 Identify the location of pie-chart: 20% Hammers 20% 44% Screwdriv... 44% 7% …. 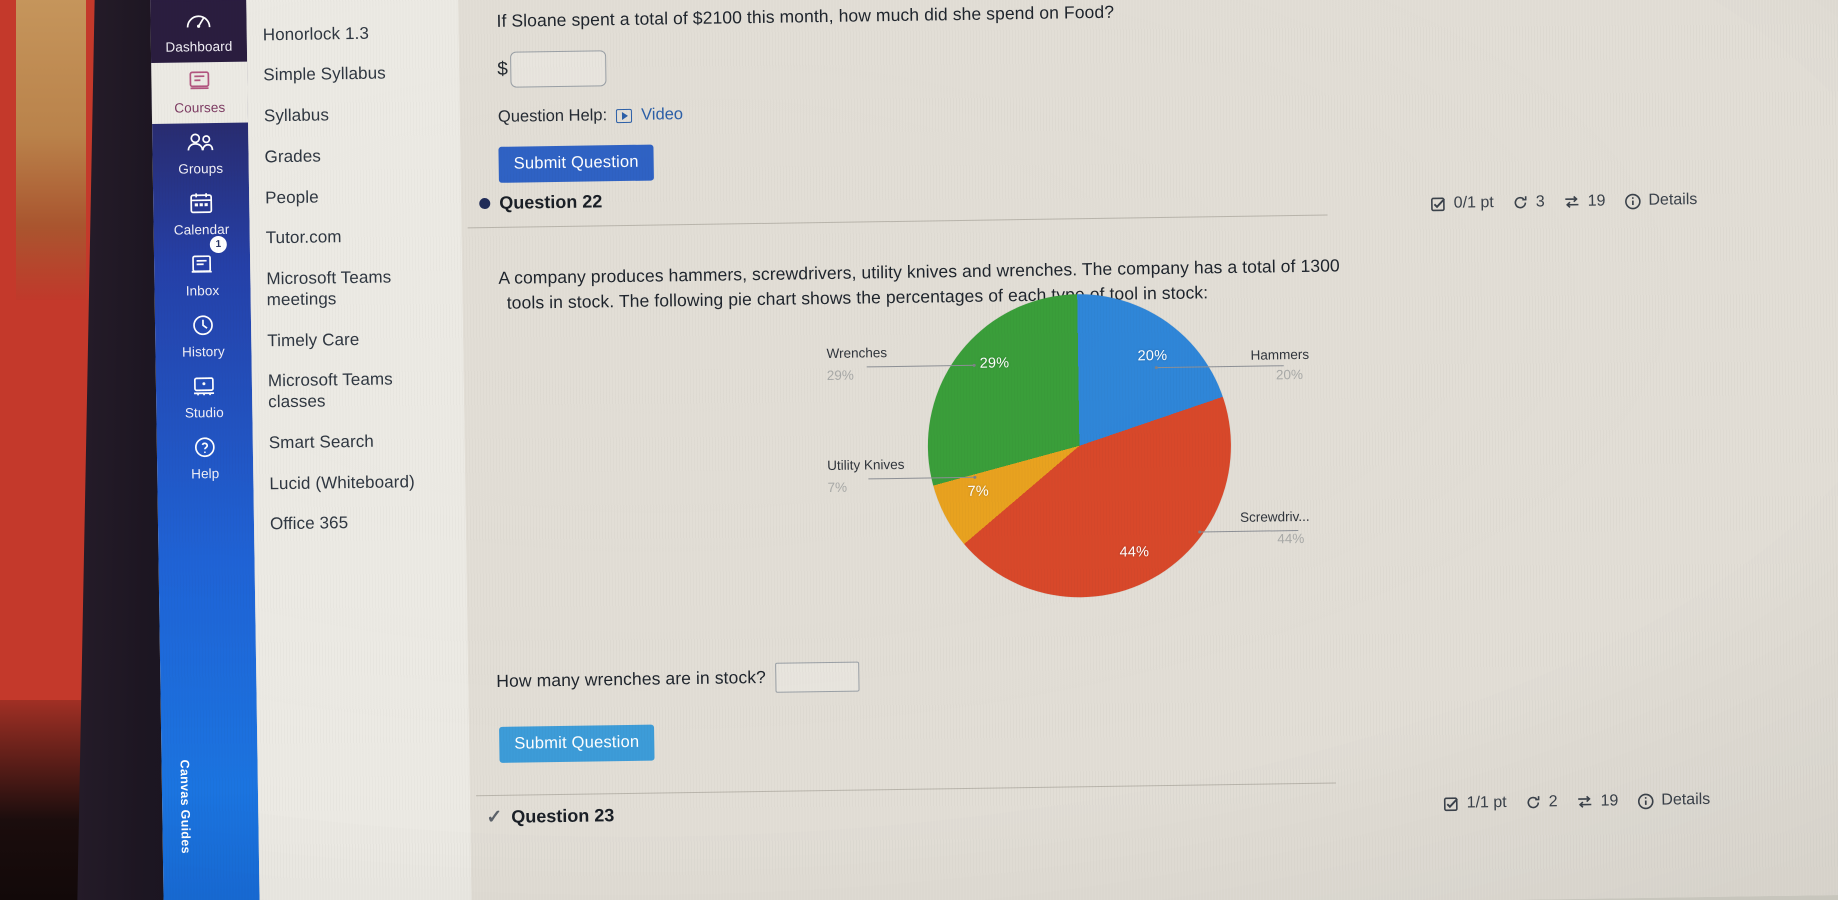
(1115, 459).